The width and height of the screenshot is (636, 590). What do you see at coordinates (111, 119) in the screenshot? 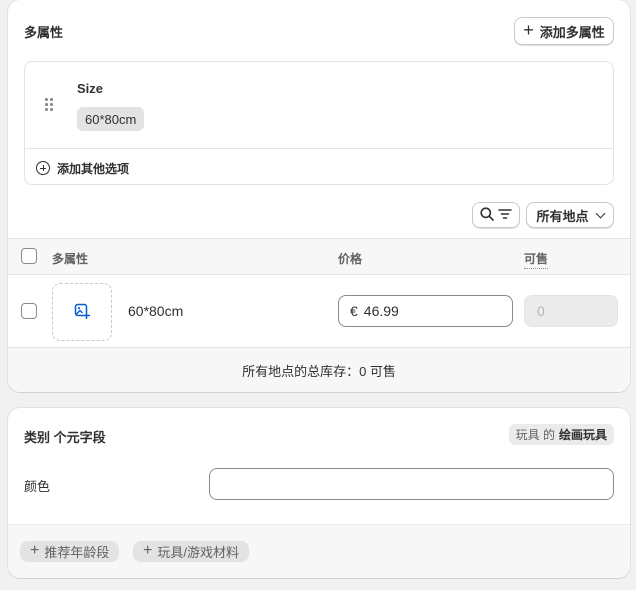
I see `option-value-chip: 60*80cm` at bounding box center [111, 119].